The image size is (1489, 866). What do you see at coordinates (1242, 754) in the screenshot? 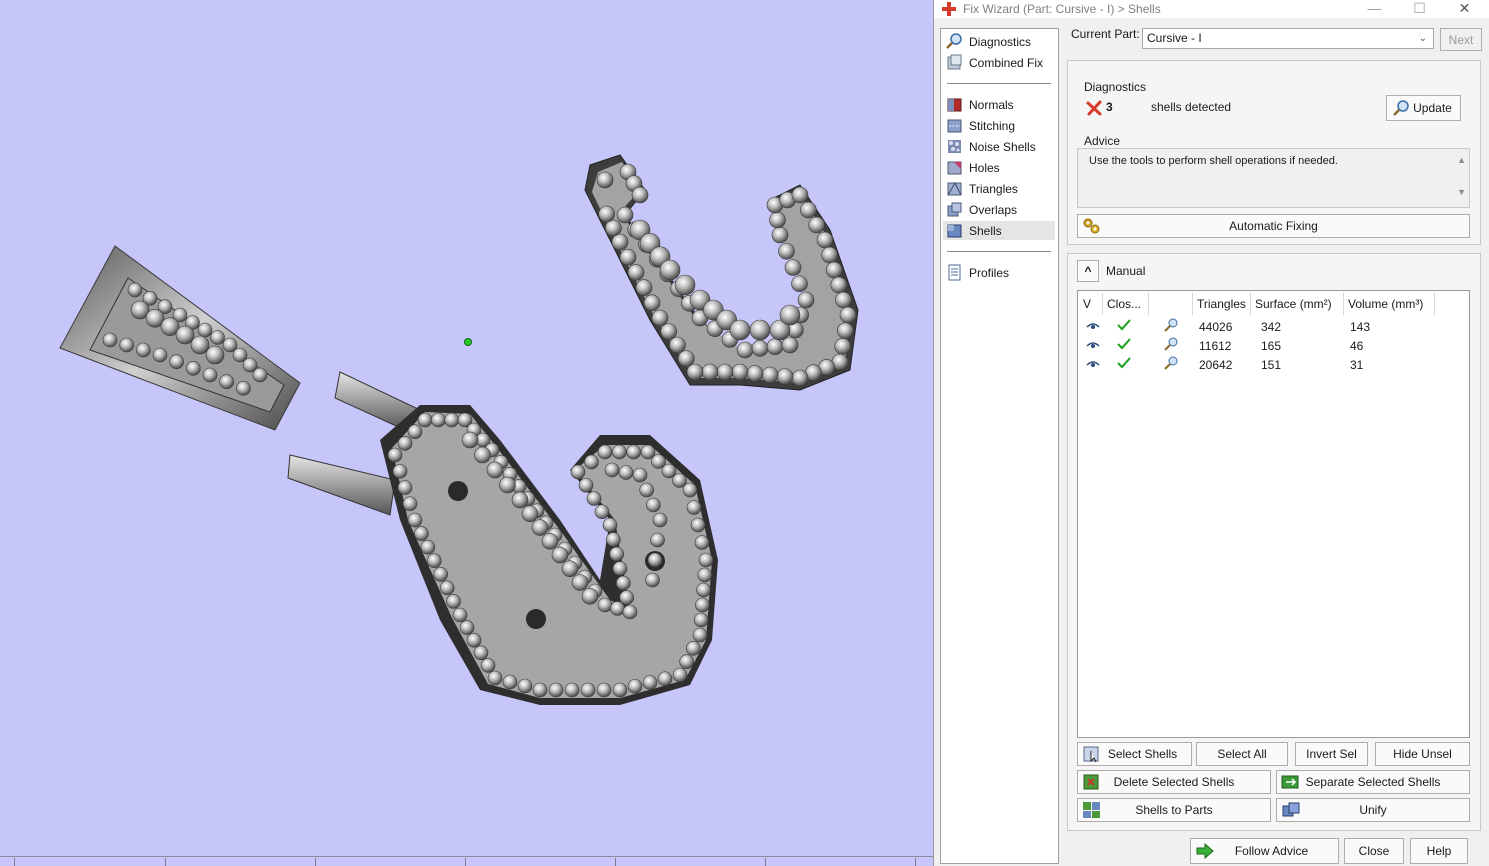
I see `select-all-button: Select All` at bounding box center [1242, 754].